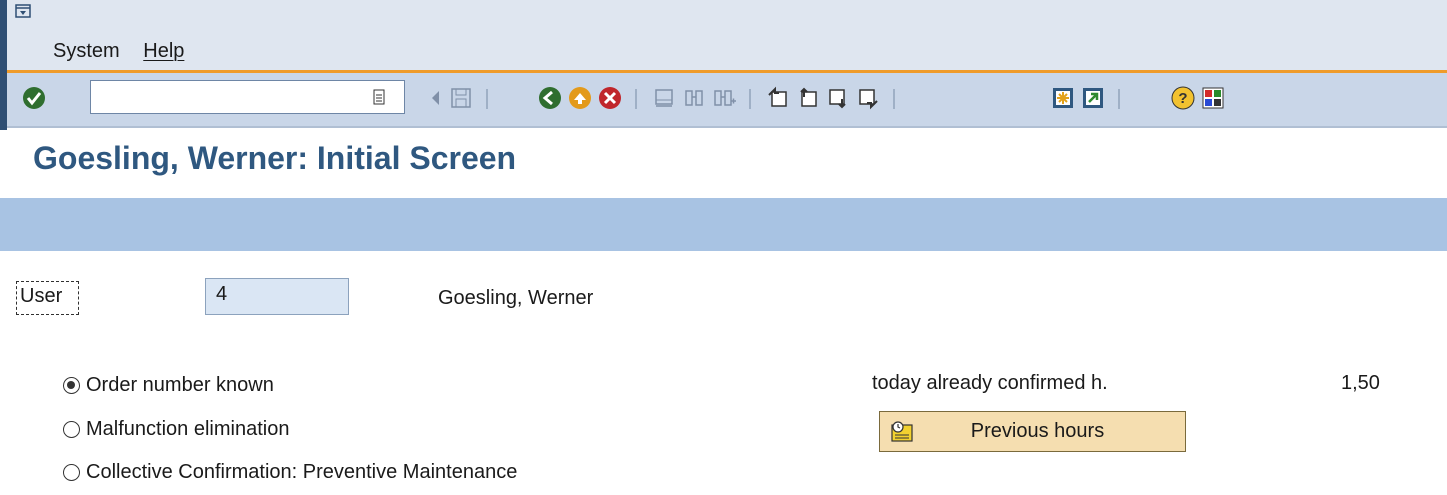  I want to click on page-title: Goesling, Werner: Initial Screen, so click(275, 158).